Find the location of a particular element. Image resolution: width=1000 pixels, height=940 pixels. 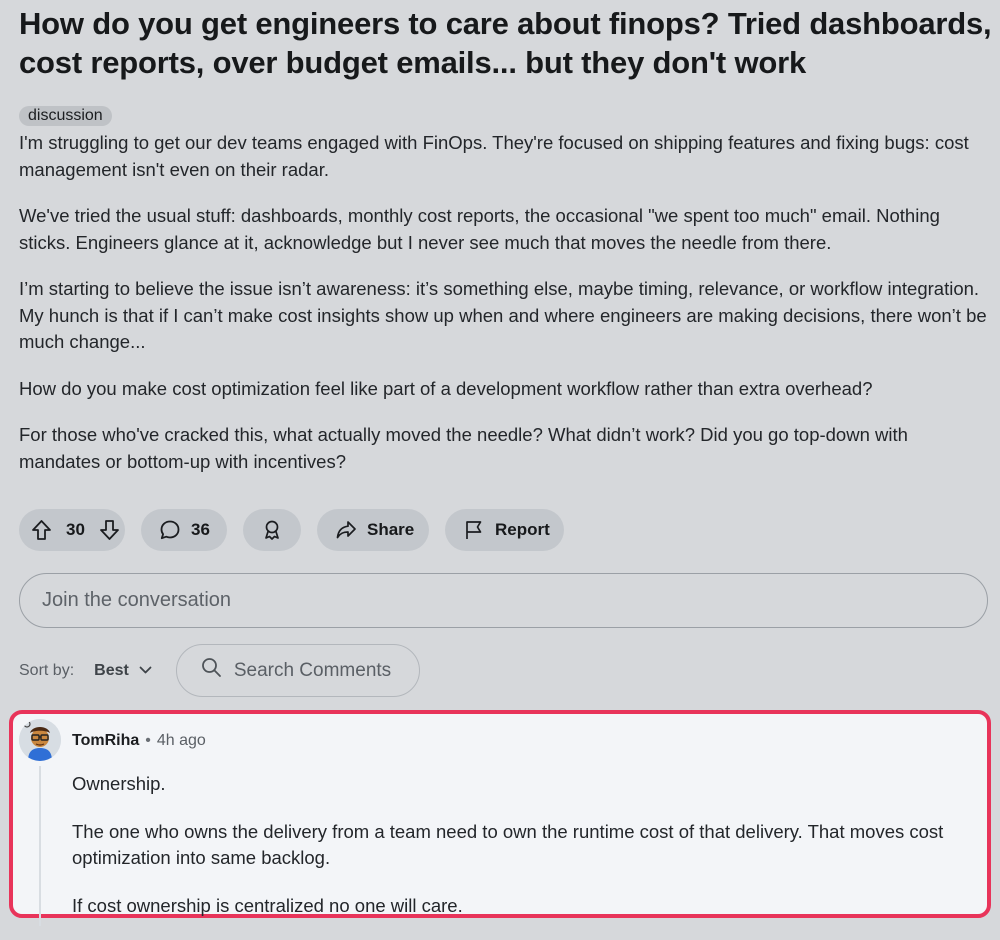

join-conversation-input: Join the conversation is located at coordinates (503, 600).